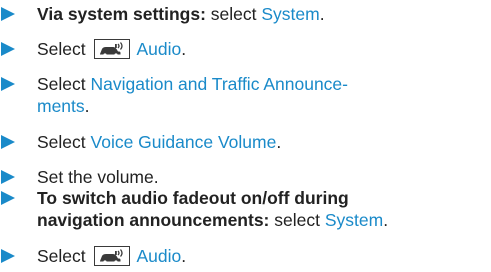 This screenshot has height=272, width=491. Describe the element at coordinates (181, 14) in the screenshot. I see `step-text: Via system settings: select System.` at that location.